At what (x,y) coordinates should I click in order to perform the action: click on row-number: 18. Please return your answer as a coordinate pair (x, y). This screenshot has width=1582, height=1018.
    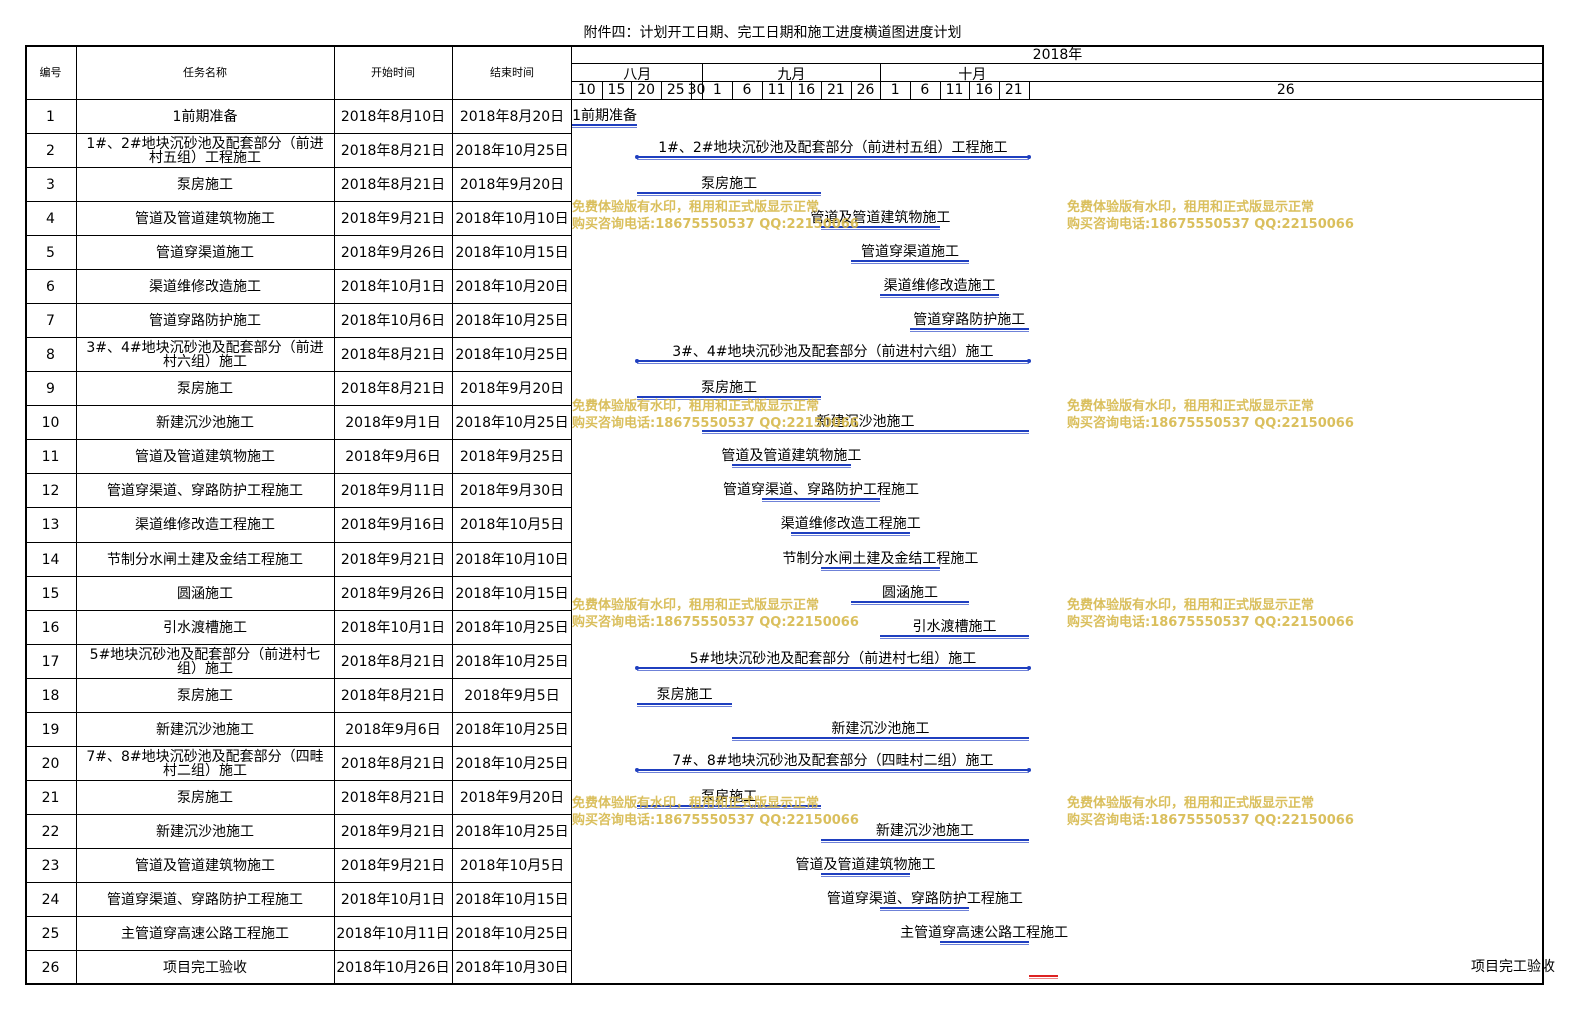
    Looking at the image, I should click on (50, 695).